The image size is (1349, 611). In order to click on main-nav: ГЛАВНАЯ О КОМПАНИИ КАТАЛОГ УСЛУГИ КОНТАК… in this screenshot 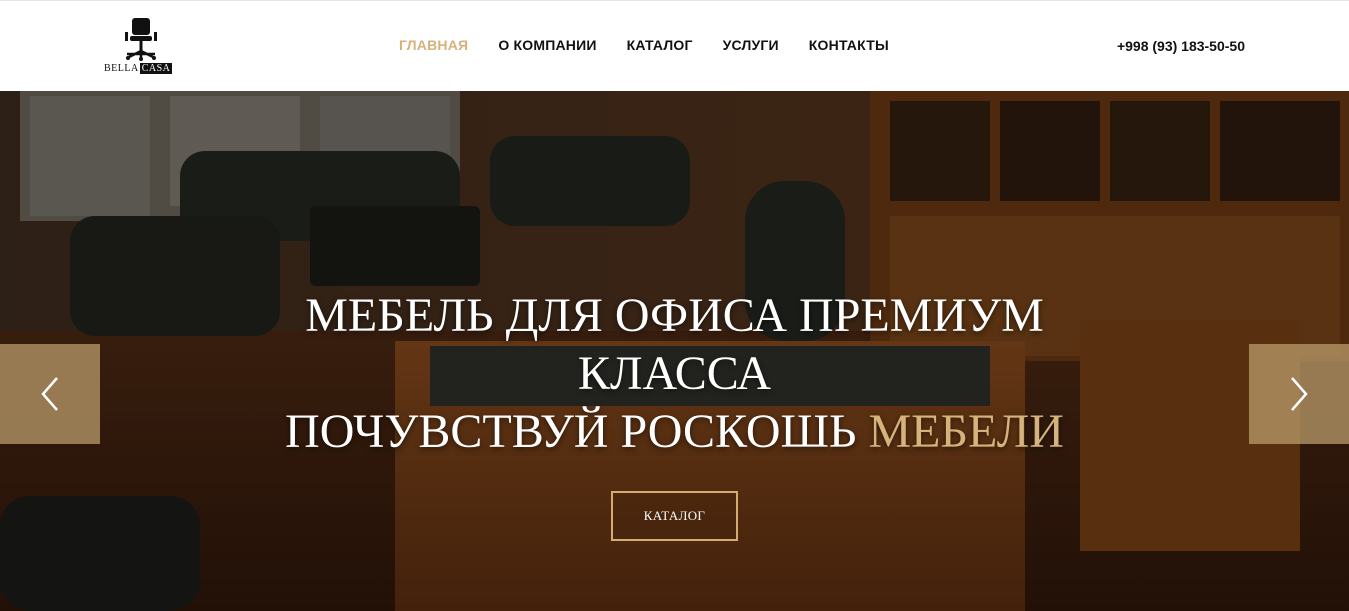, I will do `click(644, 45)`.